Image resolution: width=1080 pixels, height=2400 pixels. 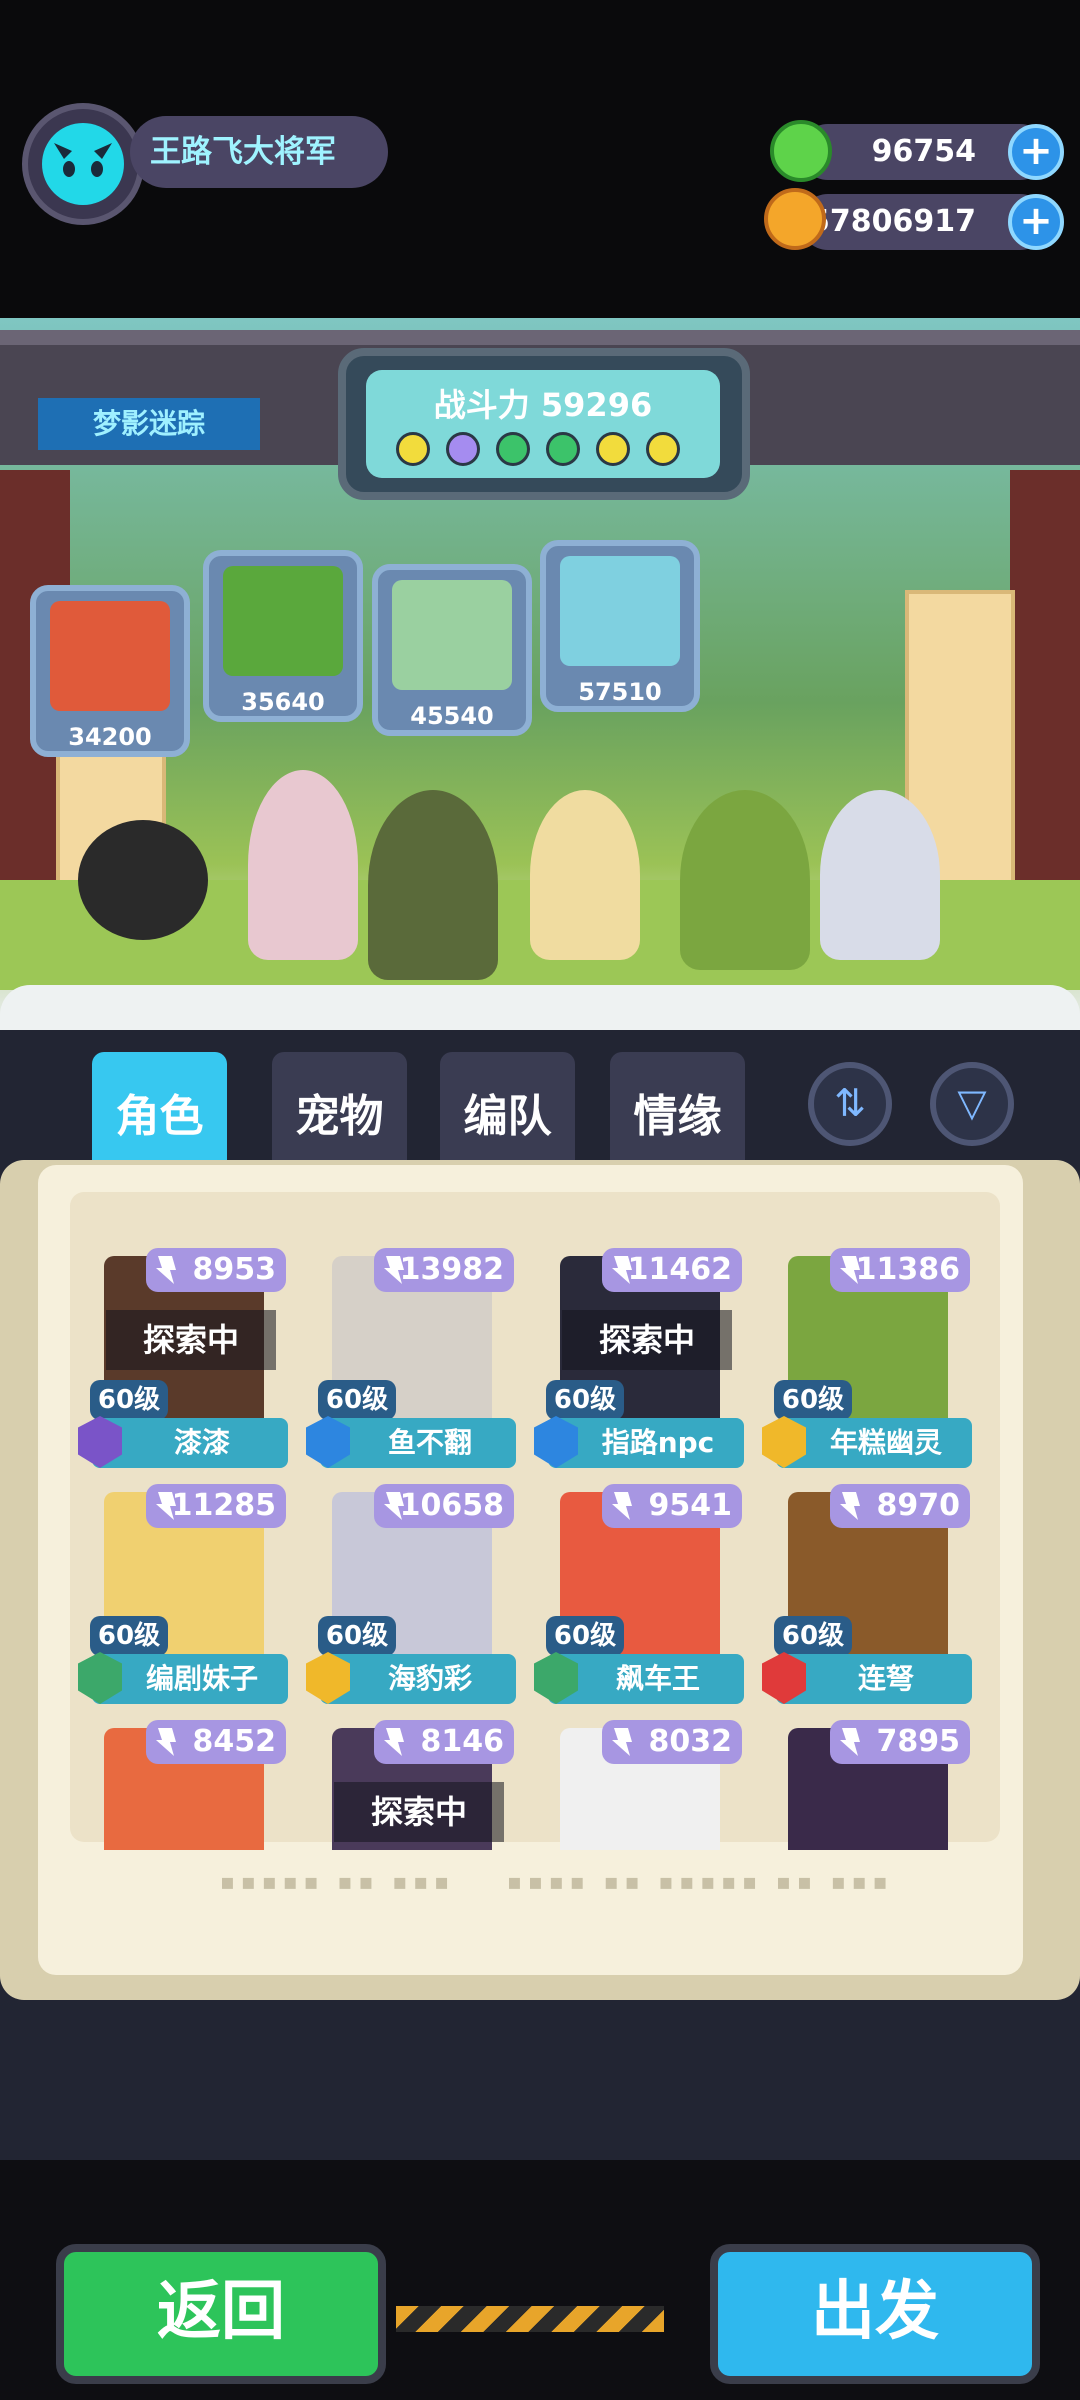 What do you see at coordinates (149, 424) in the screenshot?
I see `stage-banner: 梦影迷踪` at bounding box center [149, 424].